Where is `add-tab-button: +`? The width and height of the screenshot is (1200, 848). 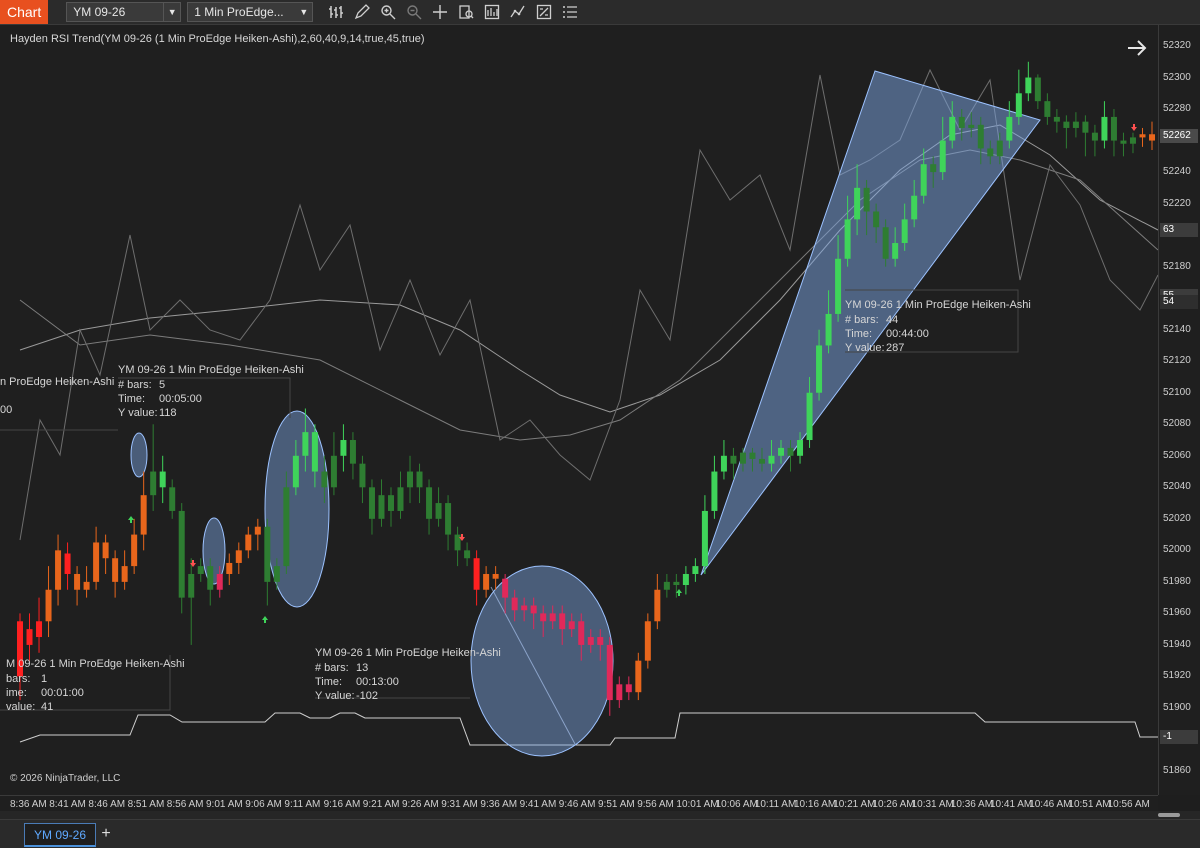
add-tab-button: + is located at coordinates (106, 834).